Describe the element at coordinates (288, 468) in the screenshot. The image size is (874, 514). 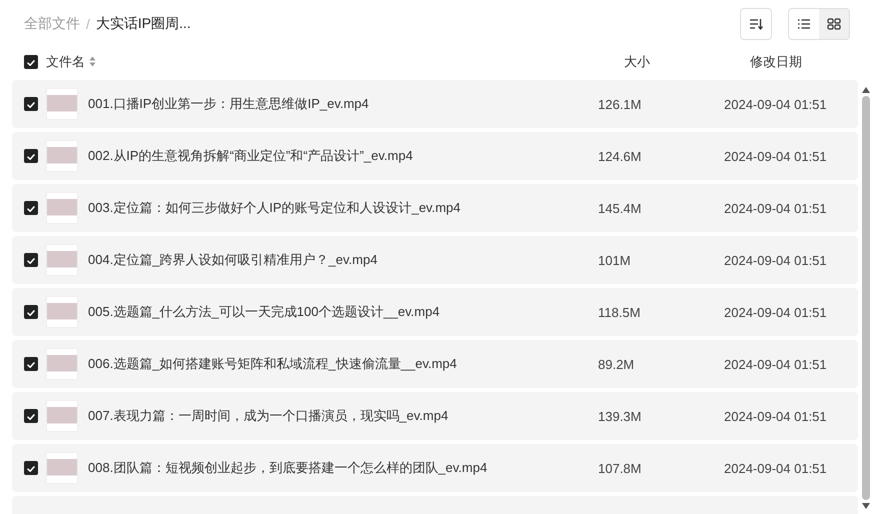
I see `file-name: 008.团队篇：短视频创业起步，到底要搭建一个怎么样的团队_ev.mp4` at that location.